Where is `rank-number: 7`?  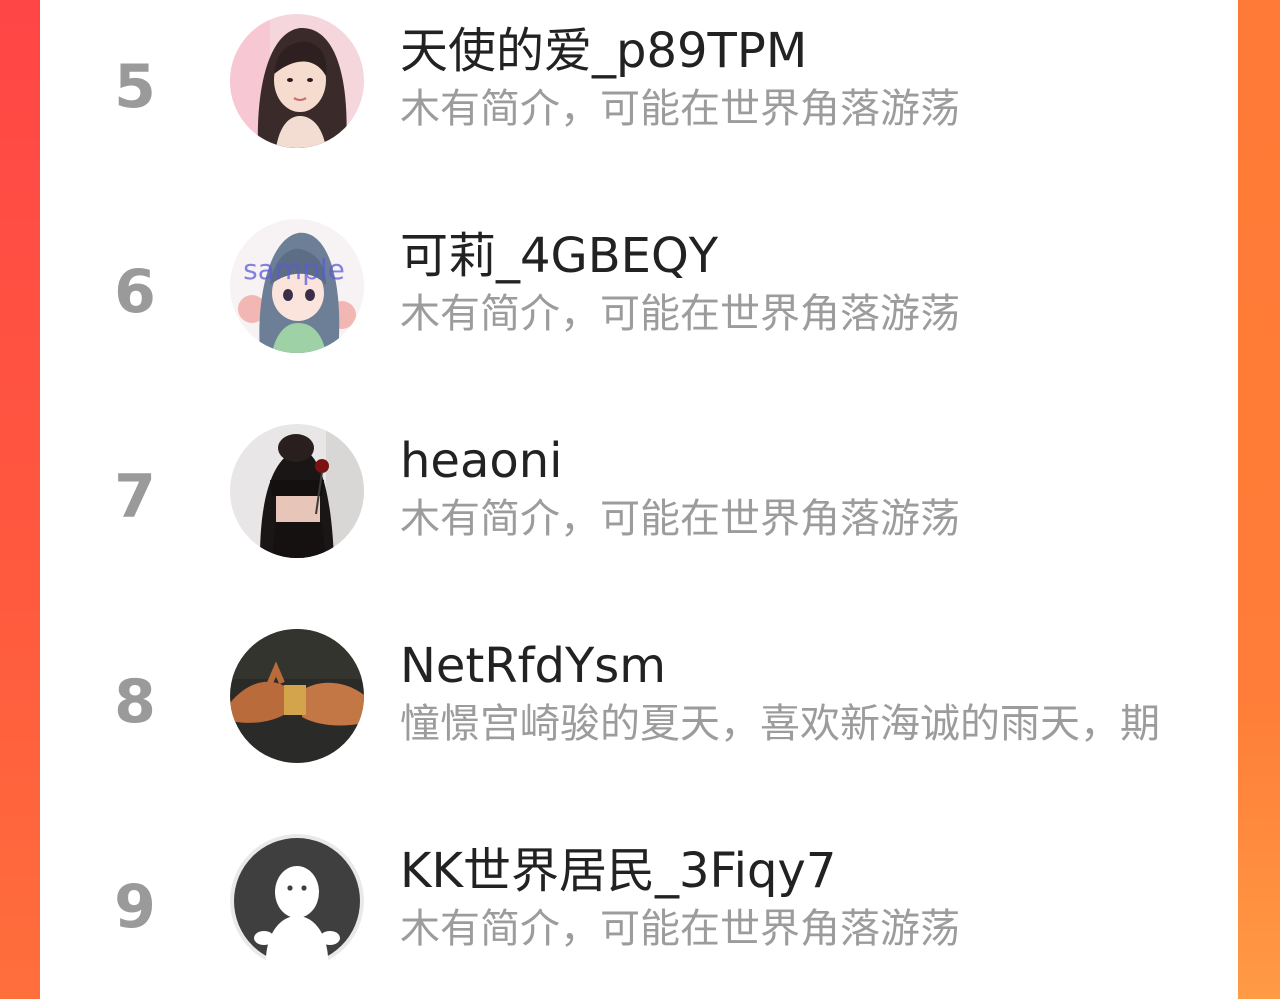
rank-number: 7 is located at coordinates (135, 497).